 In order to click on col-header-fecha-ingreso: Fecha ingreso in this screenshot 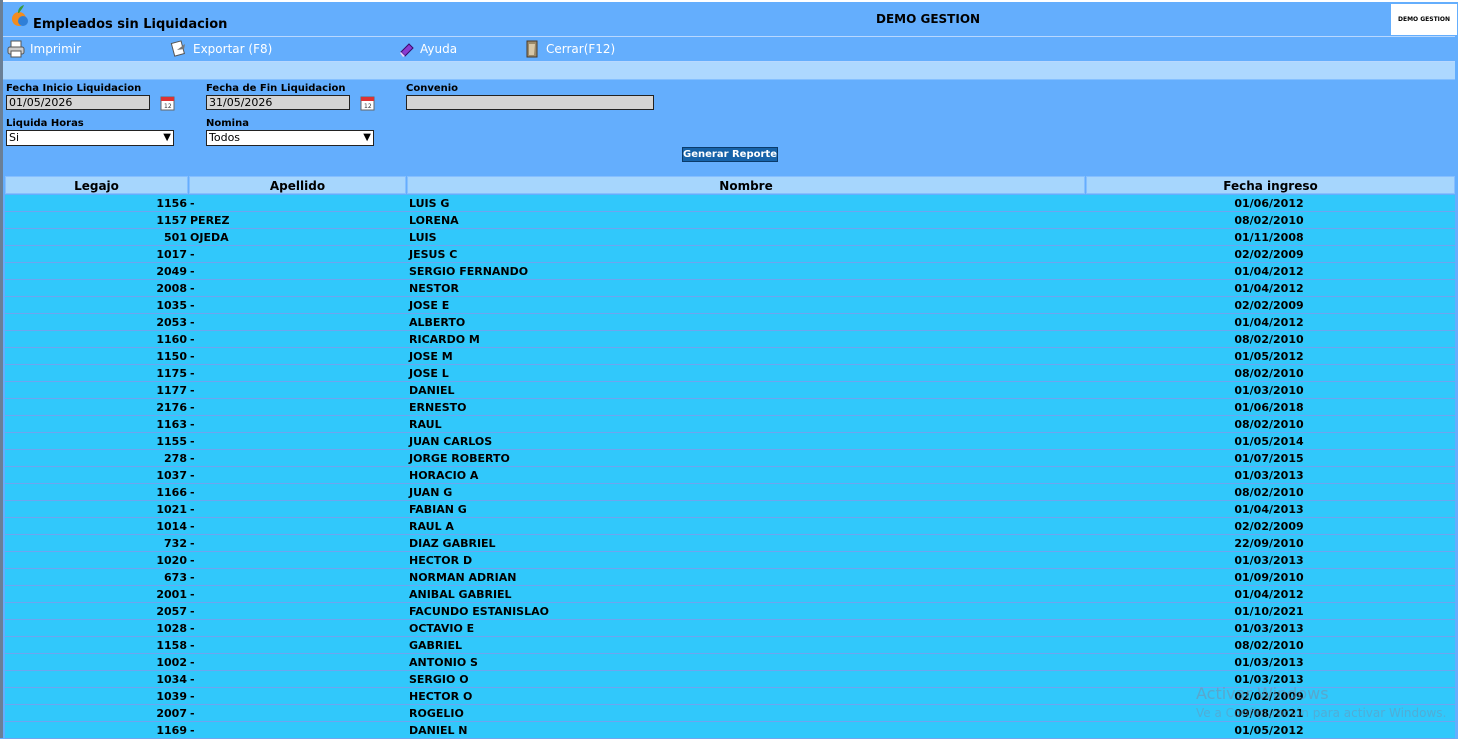, I will do `click(1270, 185)`.